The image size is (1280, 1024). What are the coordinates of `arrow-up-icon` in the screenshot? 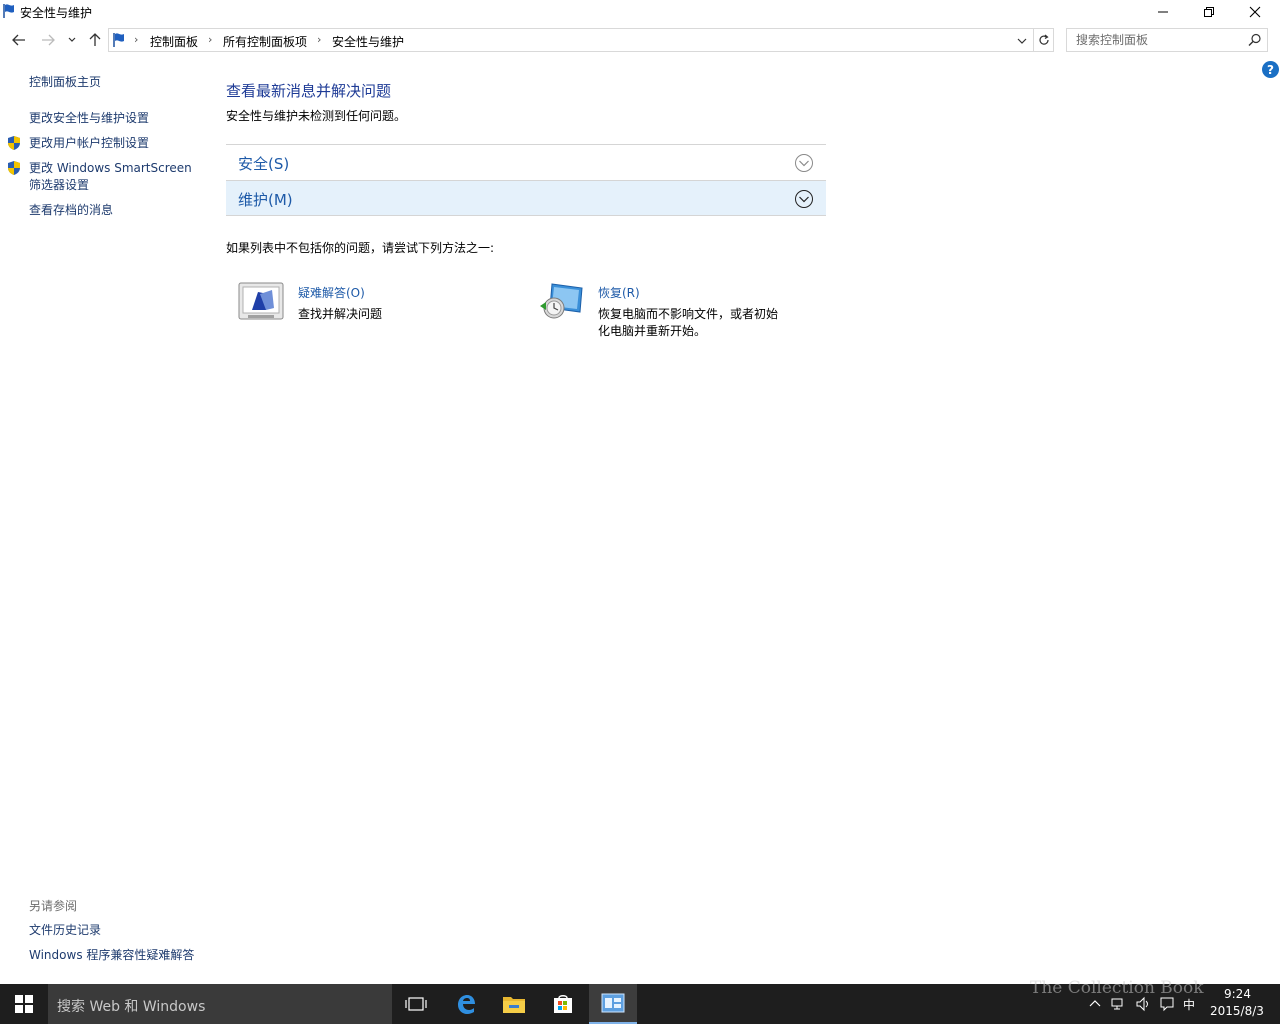 It's located at (95, 39).